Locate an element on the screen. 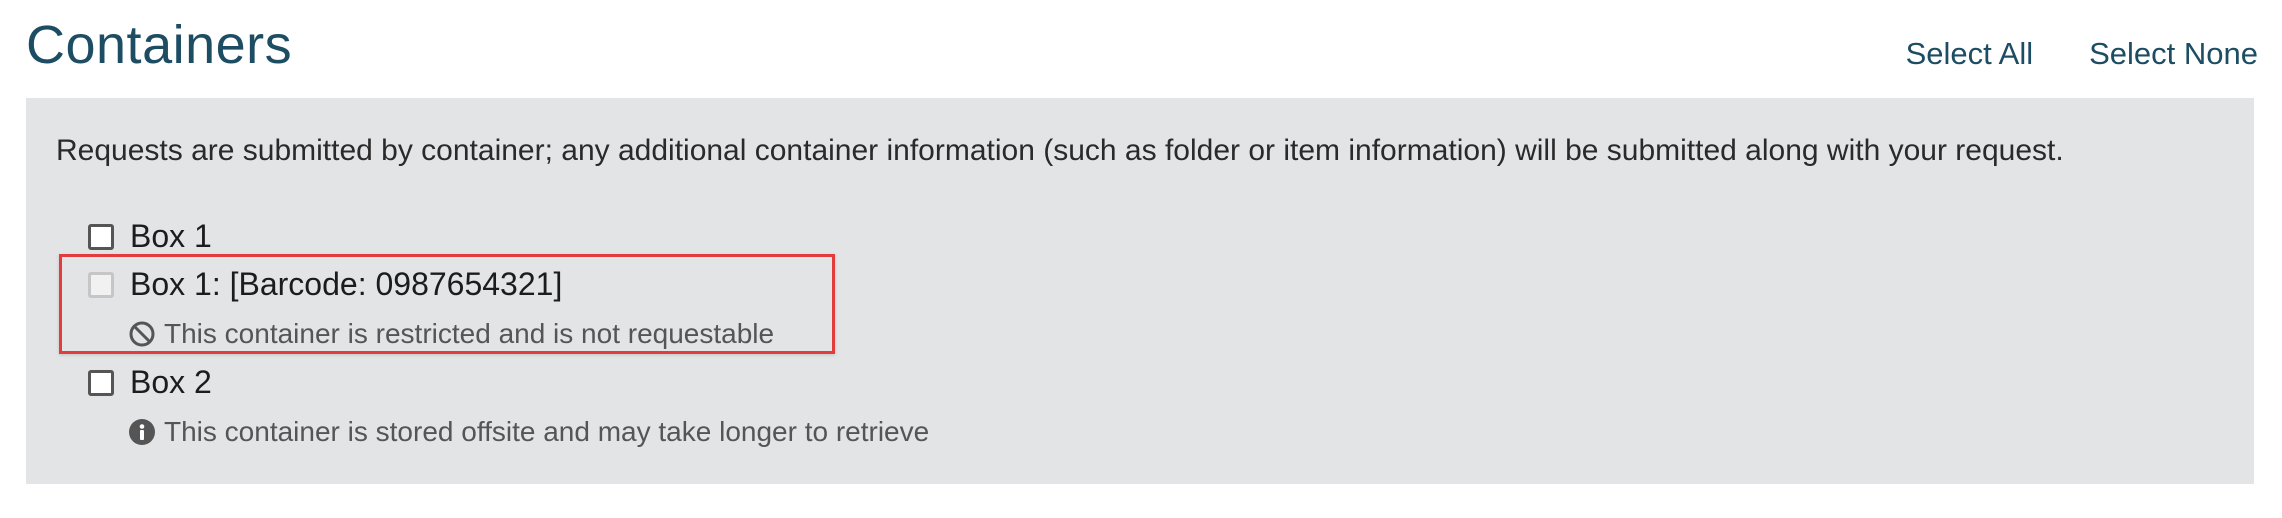  info-icon is located at coordinates (142, 432).